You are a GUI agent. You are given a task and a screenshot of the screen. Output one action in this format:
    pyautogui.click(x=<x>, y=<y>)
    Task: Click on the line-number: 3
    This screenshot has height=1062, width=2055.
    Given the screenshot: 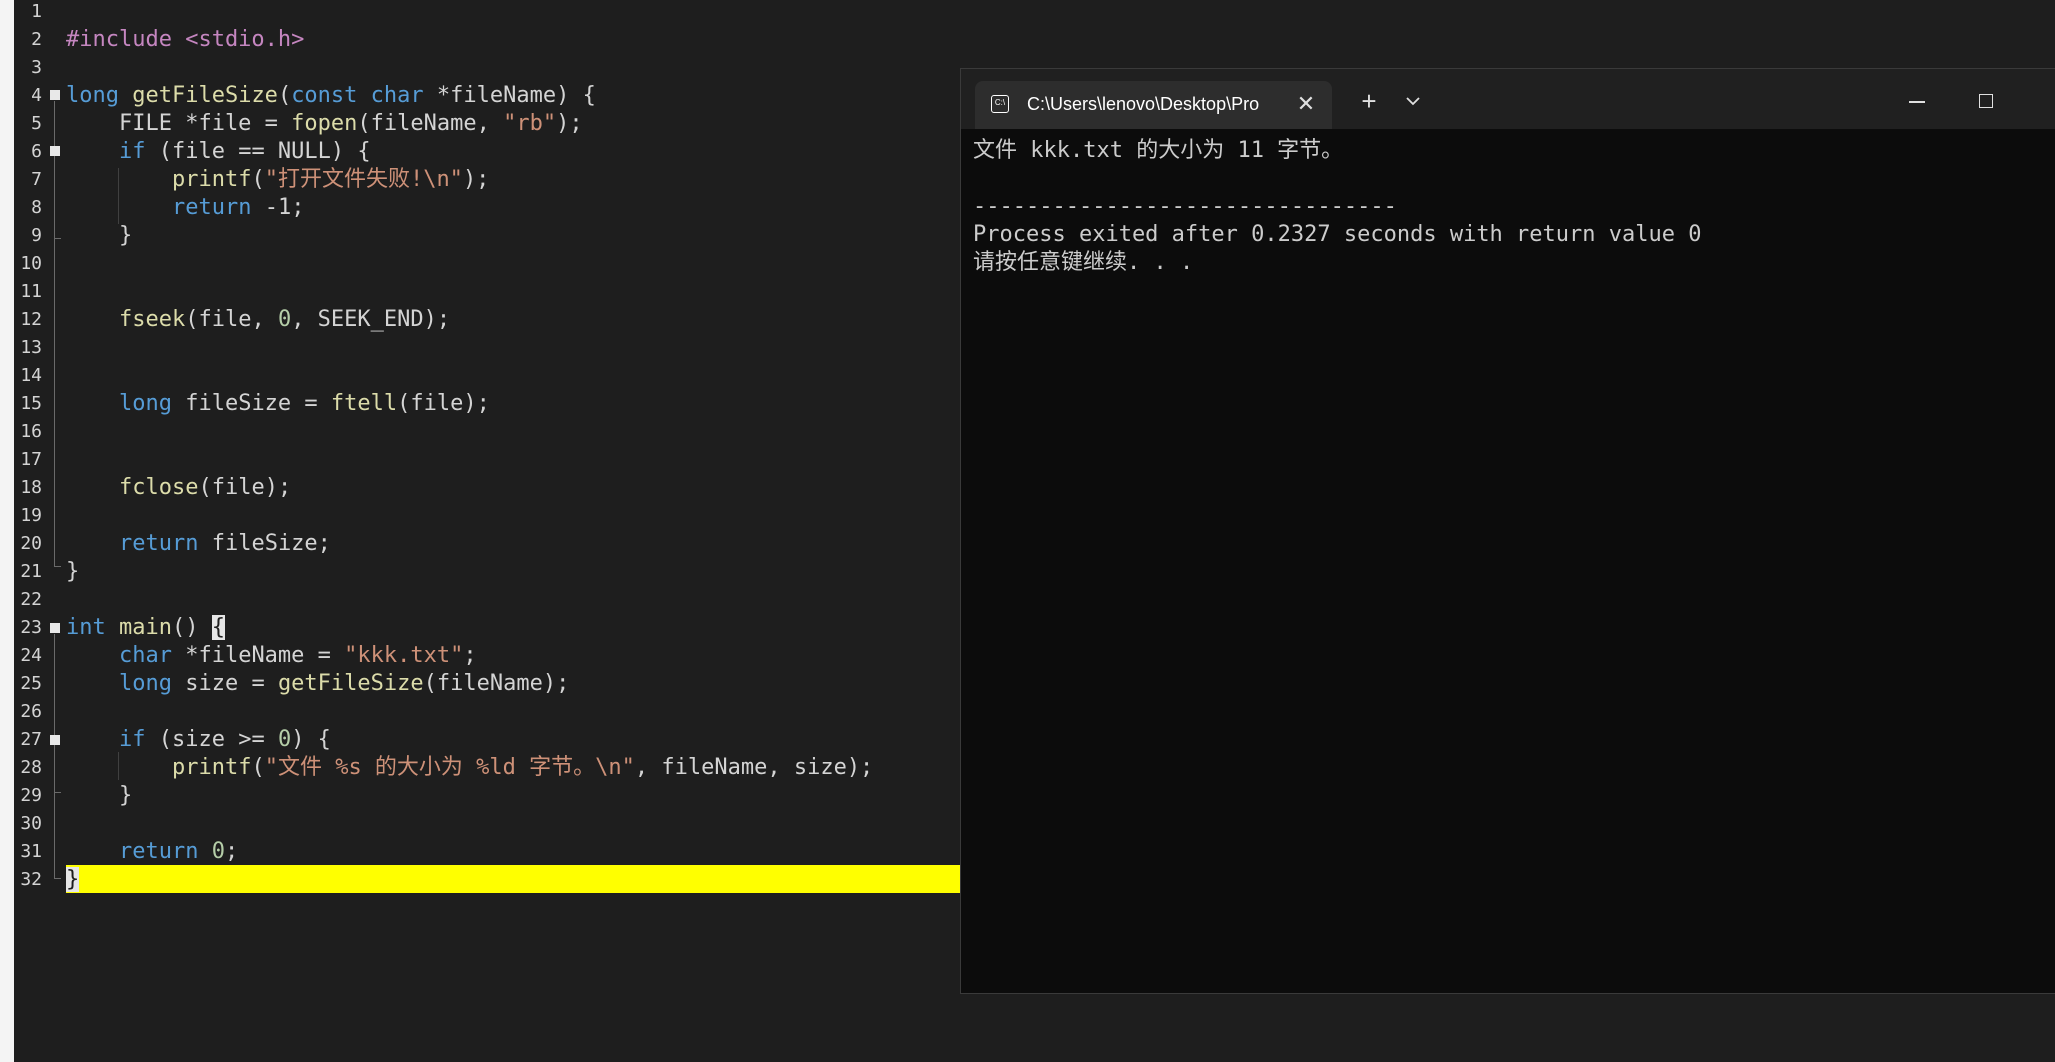 What is the action you would take?
    pyautogui.click(x=36, y=67)
    